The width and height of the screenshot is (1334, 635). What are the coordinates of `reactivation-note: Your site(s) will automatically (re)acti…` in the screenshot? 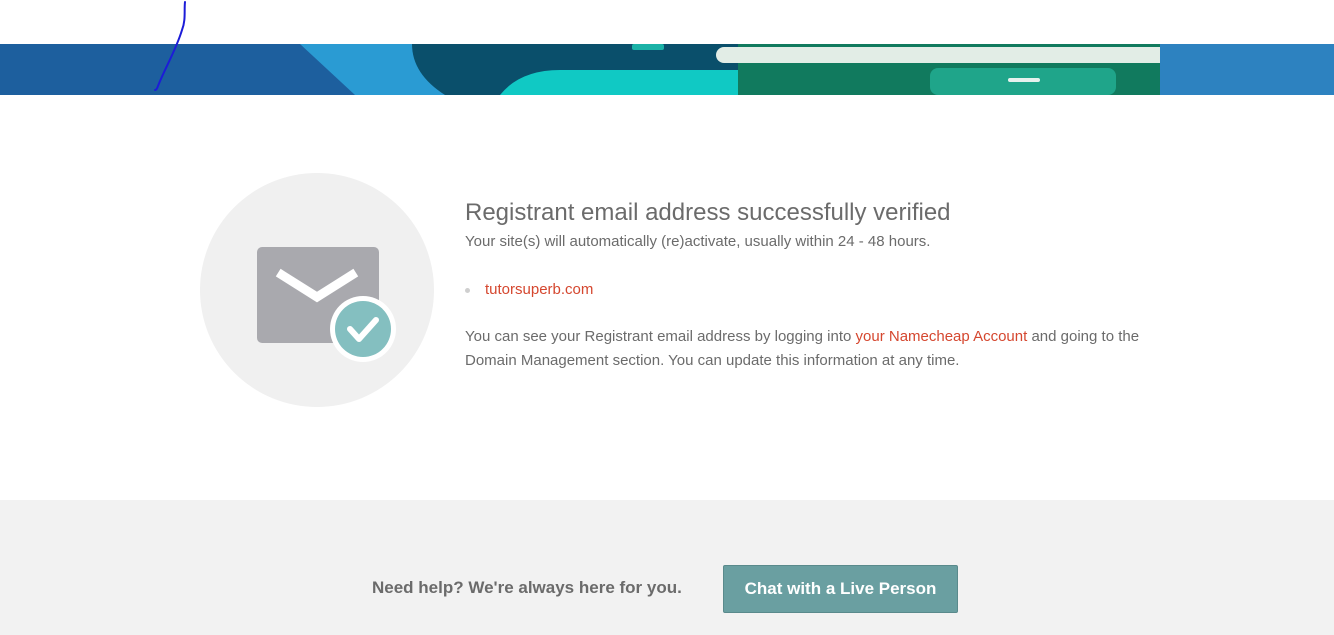 It's located at (698, 241).